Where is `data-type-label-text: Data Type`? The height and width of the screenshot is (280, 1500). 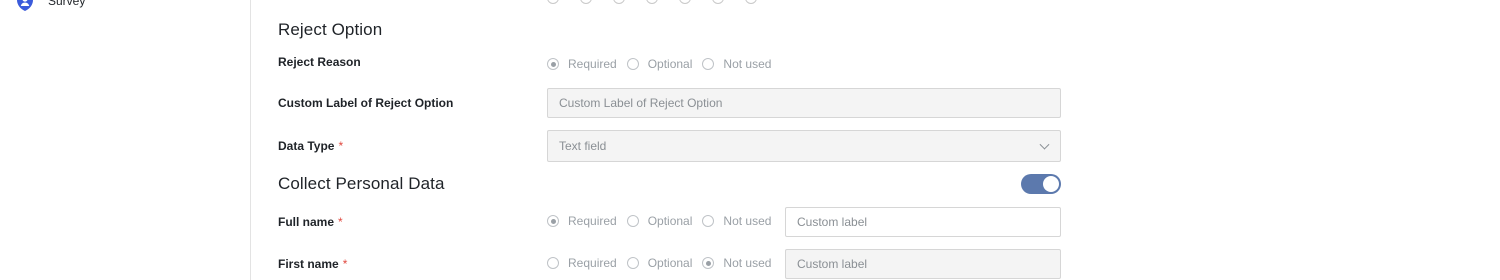 data-type-label-text: Data Type is located at coordinates (306, 146).